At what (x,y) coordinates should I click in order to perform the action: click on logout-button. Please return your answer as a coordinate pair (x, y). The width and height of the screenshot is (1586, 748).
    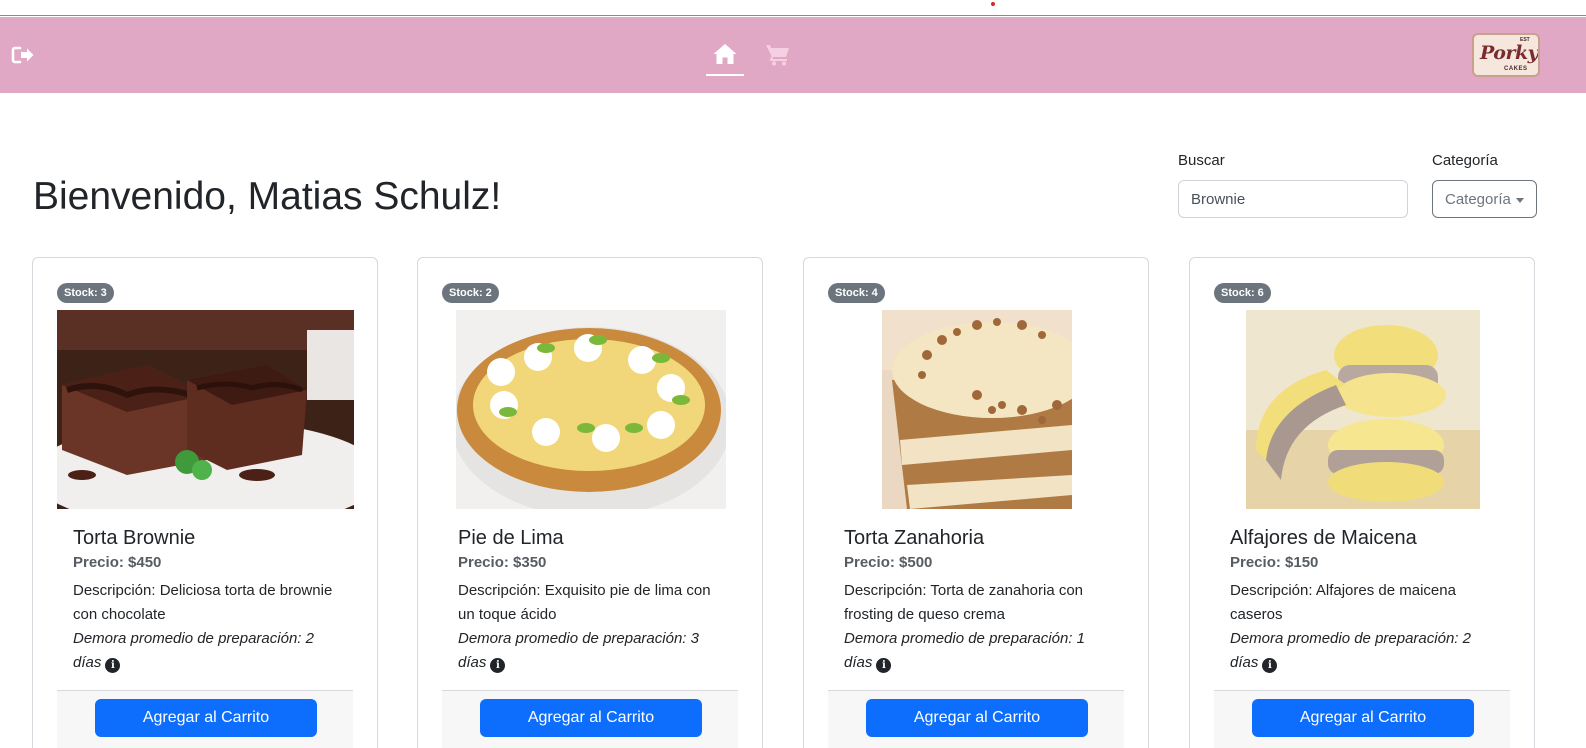
    Looking at the image, I should click on (23, 55).